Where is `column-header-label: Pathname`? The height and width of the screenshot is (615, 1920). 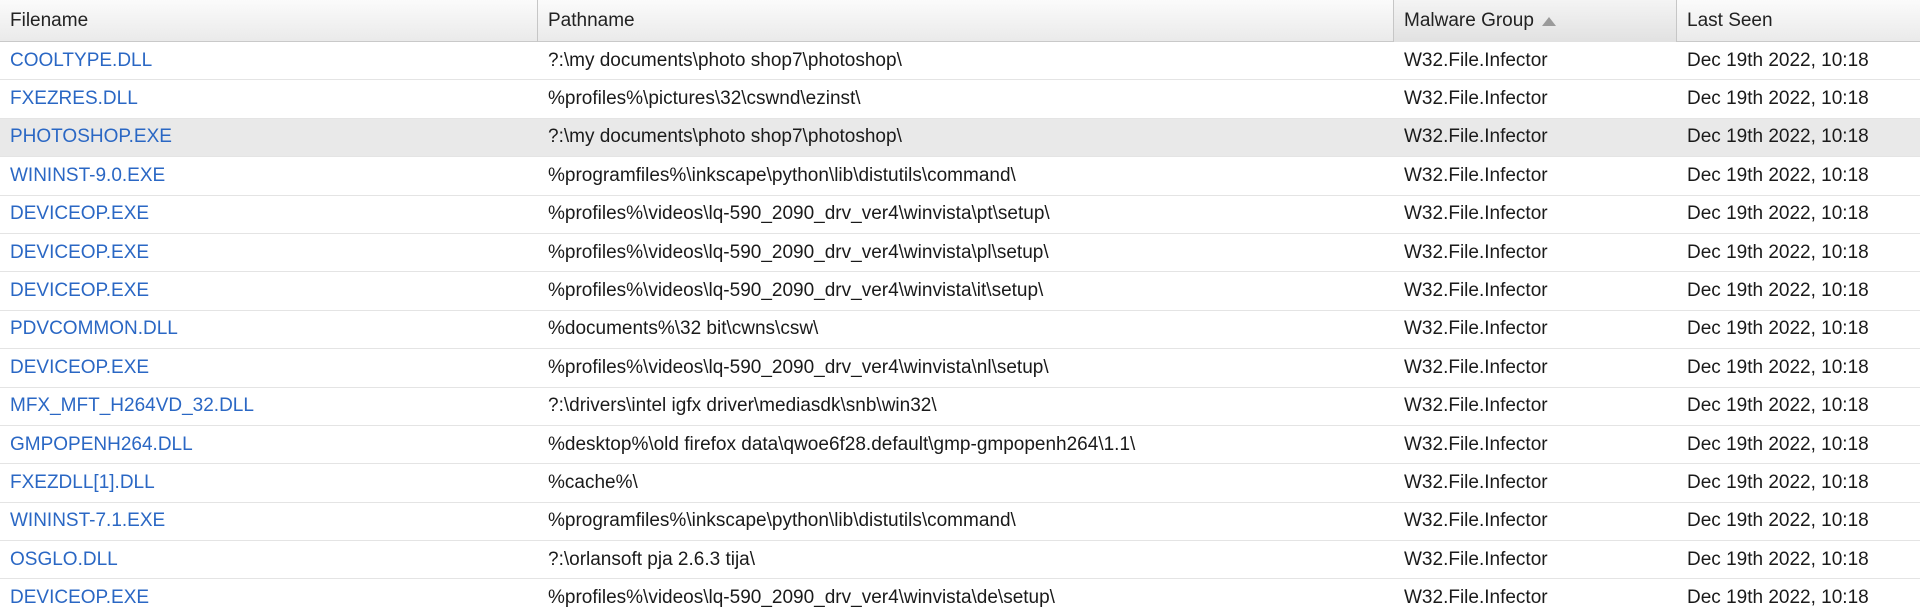 column-header-label: Pathname is located at coordinates (591, 20).